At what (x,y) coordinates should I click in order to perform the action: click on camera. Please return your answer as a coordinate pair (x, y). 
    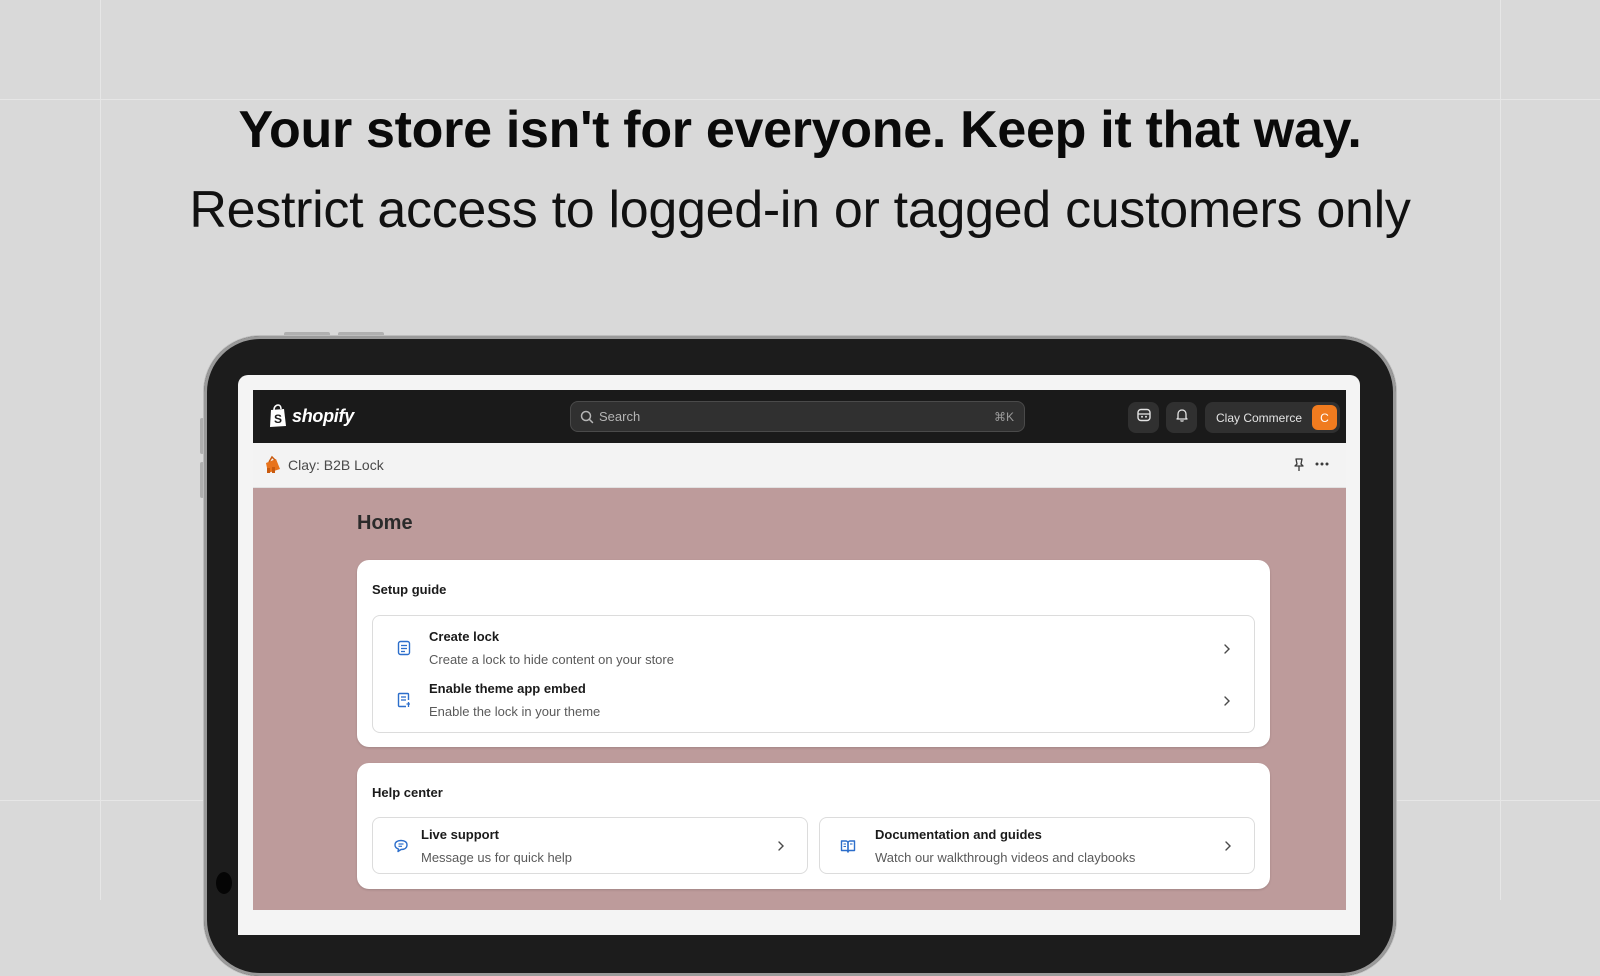
    Looking at the image, I should click on (224, 883).